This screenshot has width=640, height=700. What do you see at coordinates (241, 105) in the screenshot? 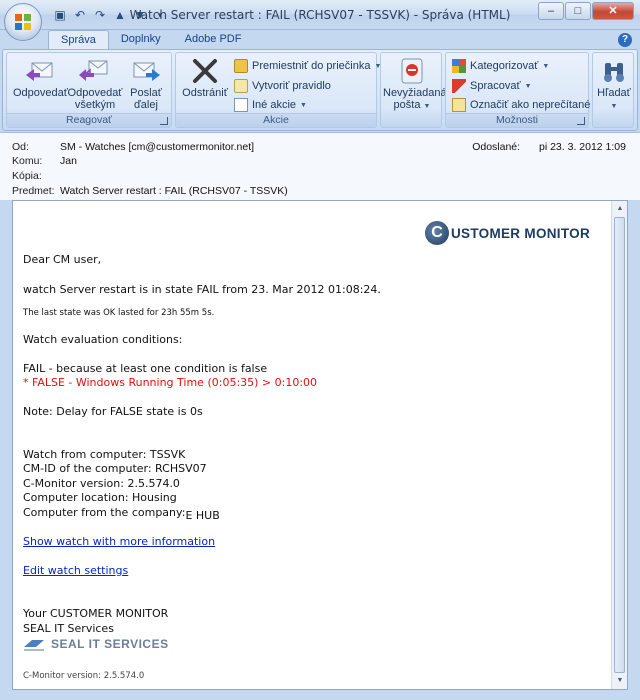
I see `other-actions-icon` at bounding box center [241, 105].